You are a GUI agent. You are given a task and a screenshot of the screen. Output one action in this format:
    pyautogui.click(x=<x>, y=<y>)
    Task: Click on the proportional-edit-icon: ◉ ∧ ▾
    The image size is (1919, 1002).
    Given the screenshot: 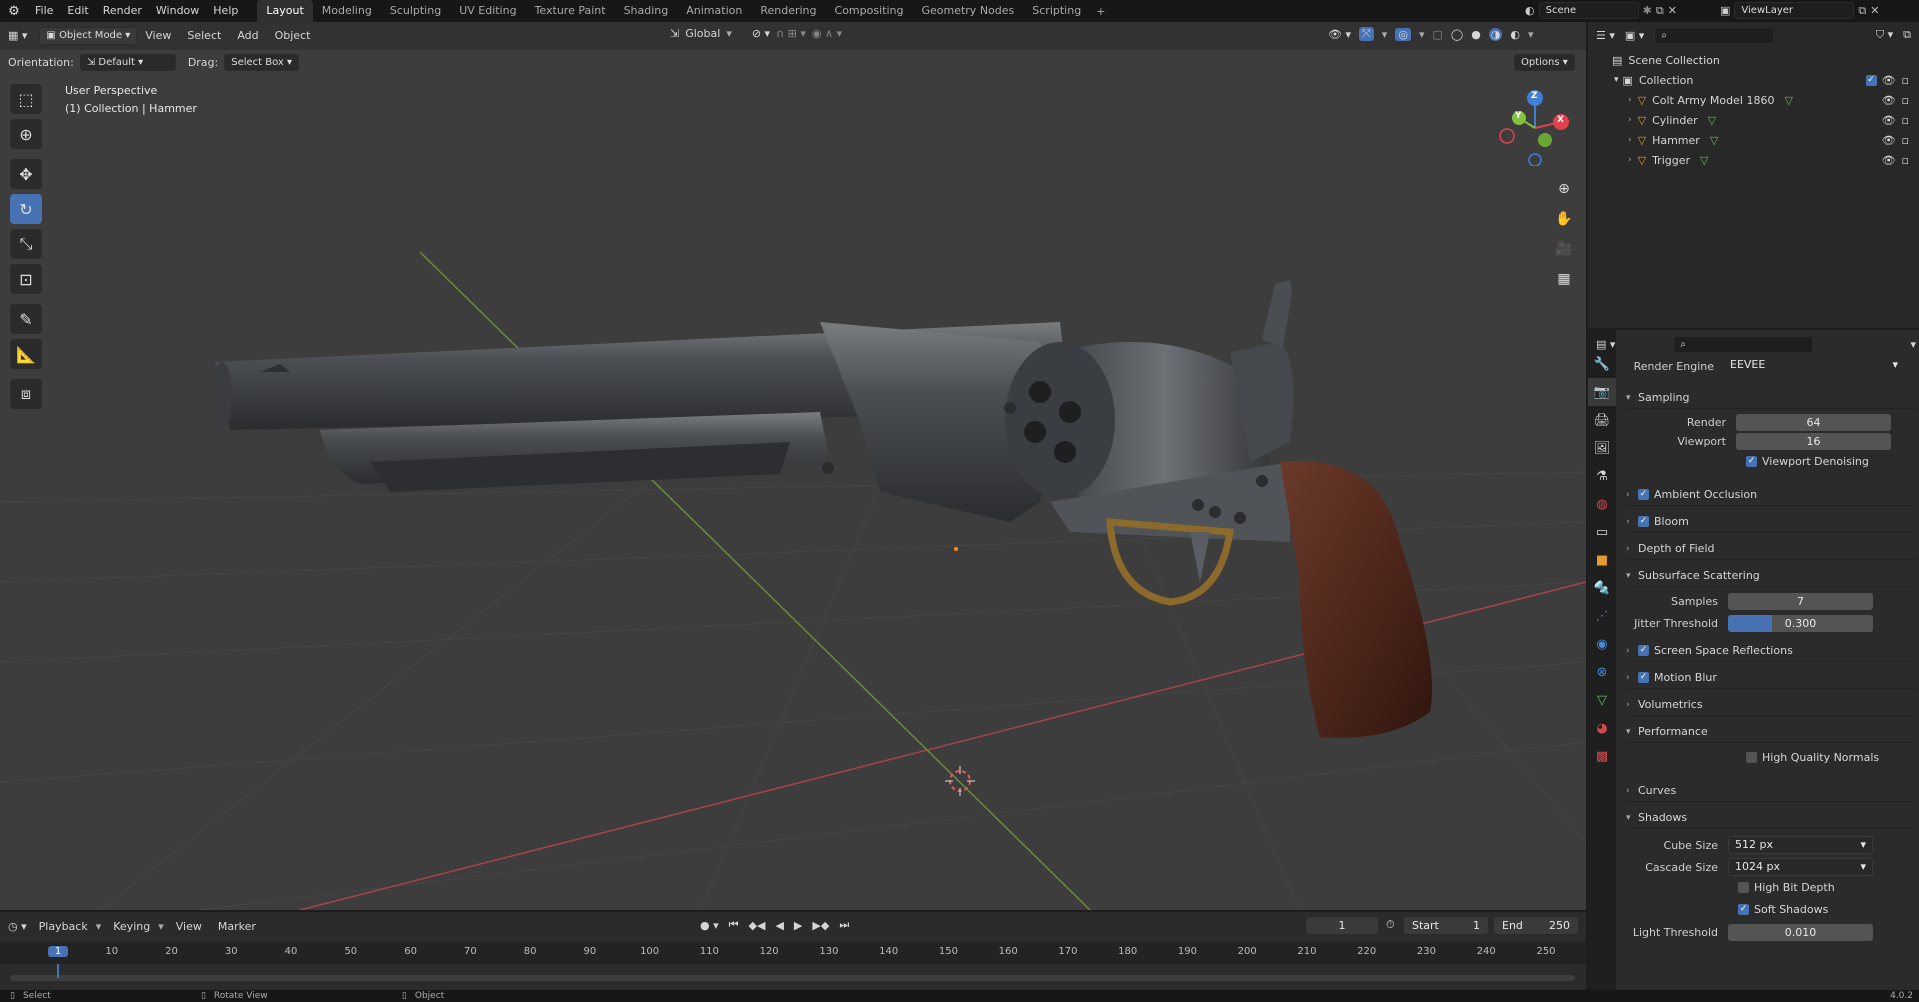 What is the action you would take?
    pyautogui.click(x=827, y=33)
    